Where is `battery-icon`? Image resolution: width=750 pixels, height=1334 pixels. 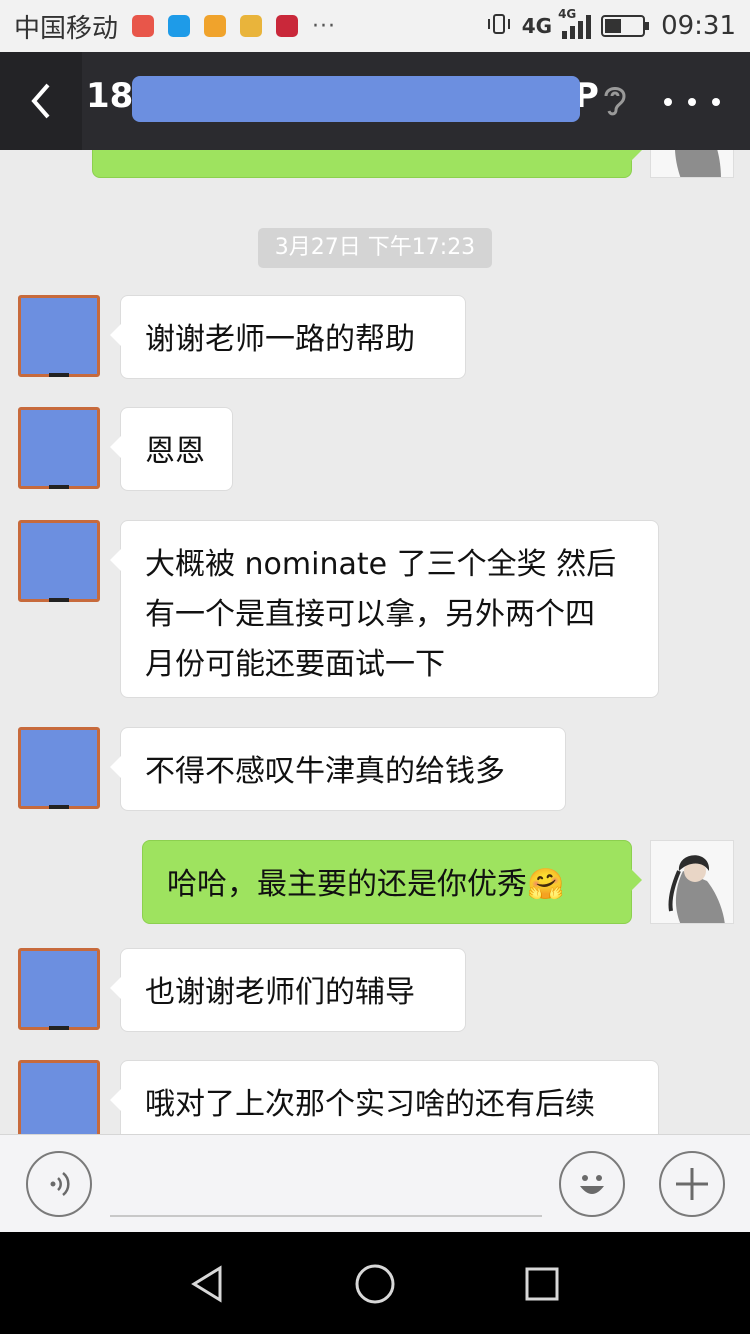
battery-icon is located at coordinates (625, 26).